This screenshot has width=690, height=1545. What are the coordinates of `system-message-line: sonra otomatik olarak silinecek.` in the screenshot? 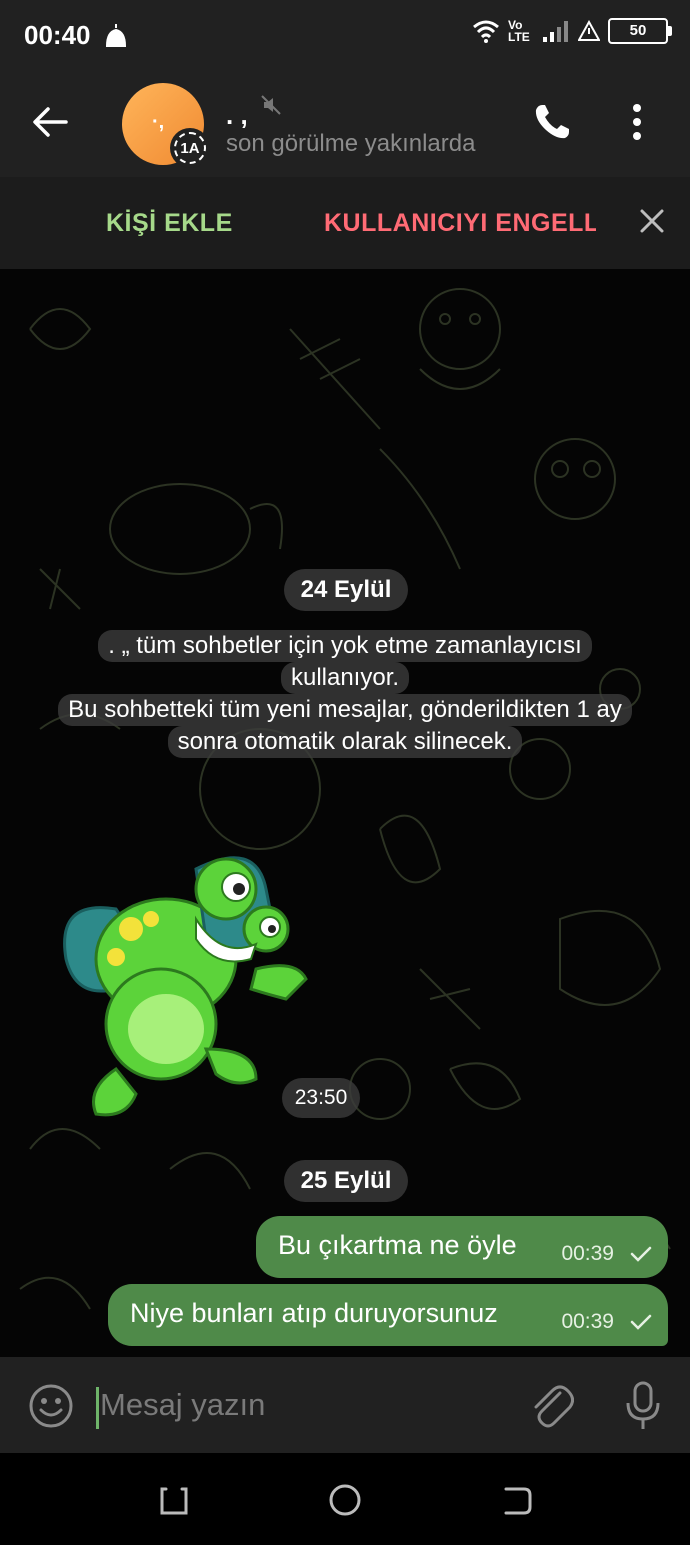 It's located at (345, 742).